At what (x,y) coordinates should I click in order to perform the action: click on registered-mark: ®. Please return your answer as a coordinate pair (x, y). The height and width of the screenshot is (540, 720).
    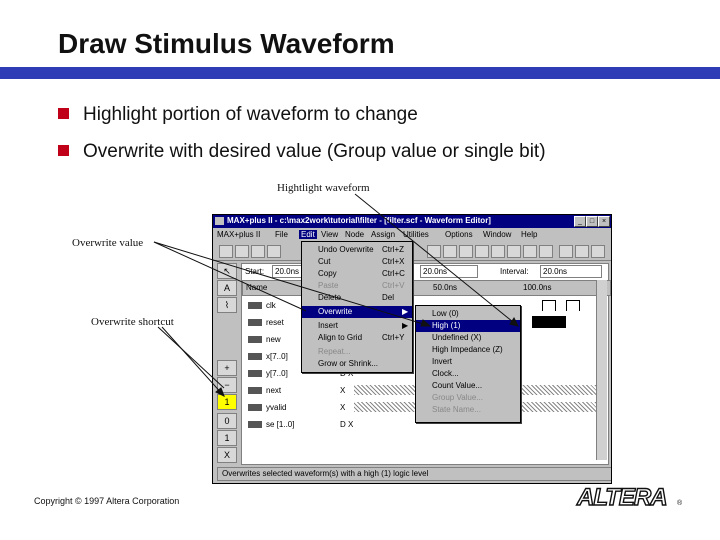
    Looking at the image, I should click on (680, 503).